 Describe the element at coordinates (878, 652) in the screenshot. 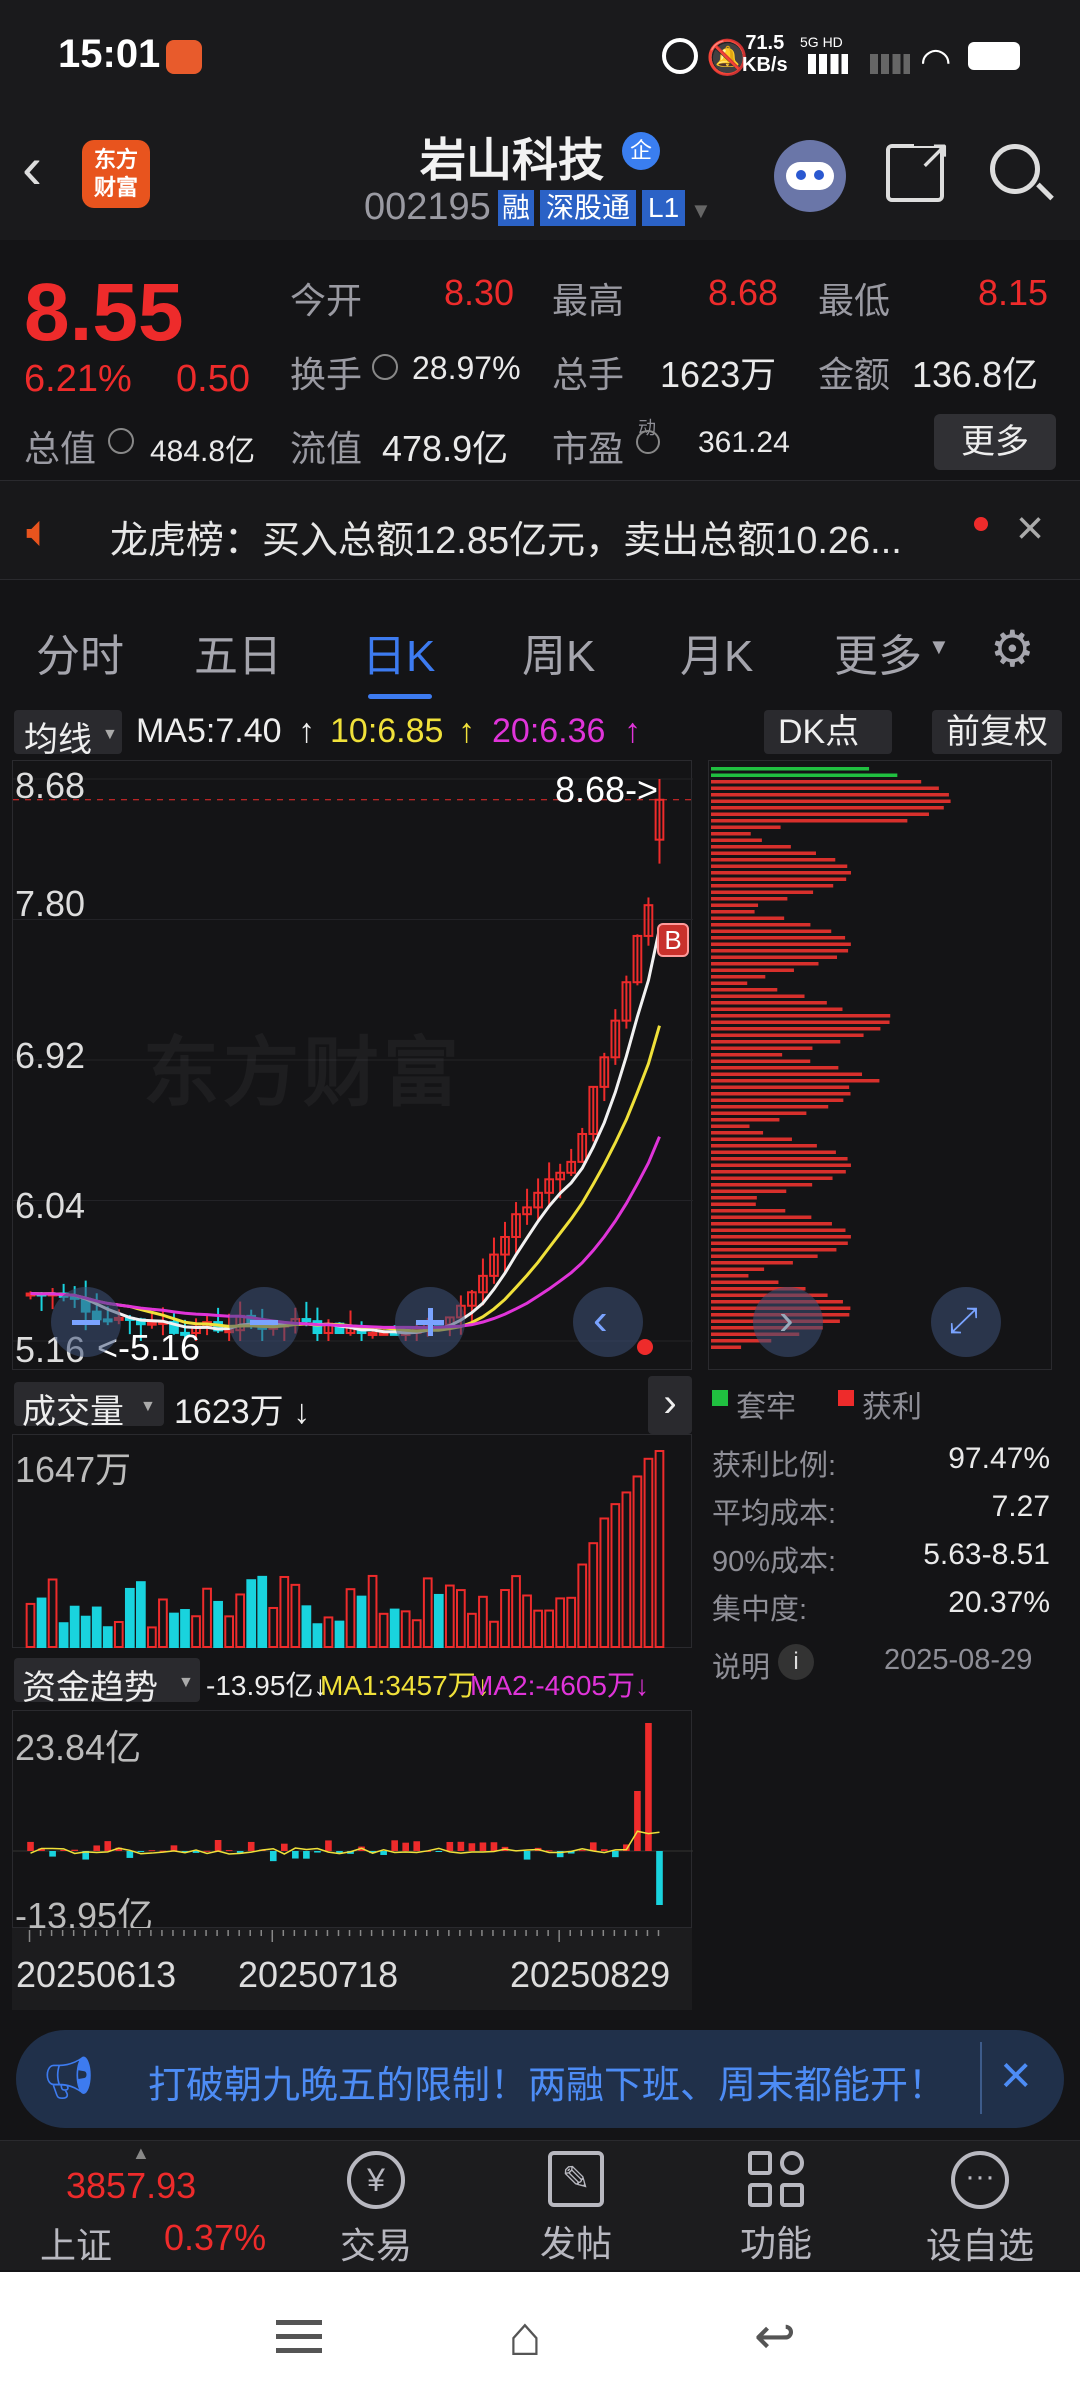

I see `tab-more: 更多` at that location.